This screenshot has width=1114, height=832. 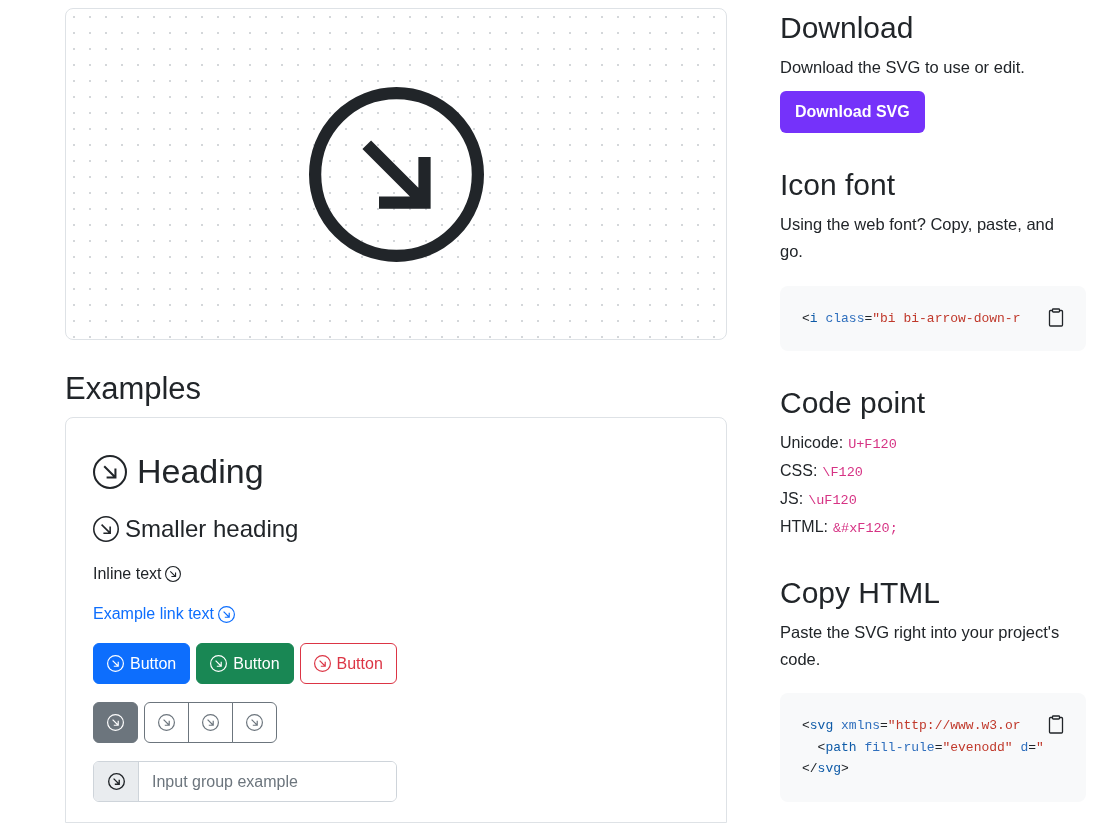 What do you see at coordinates (872, 445) in the screenshot?
I see `code-point-value: U+F120` at bounding box center [872, 445].